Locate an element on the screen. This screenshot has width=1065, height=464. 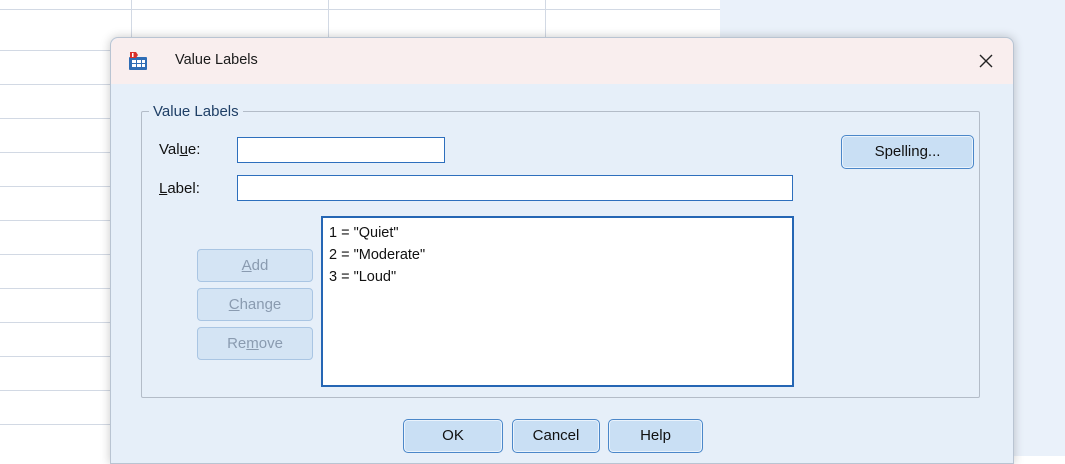
close-icon is located at coordinates (986, 61).